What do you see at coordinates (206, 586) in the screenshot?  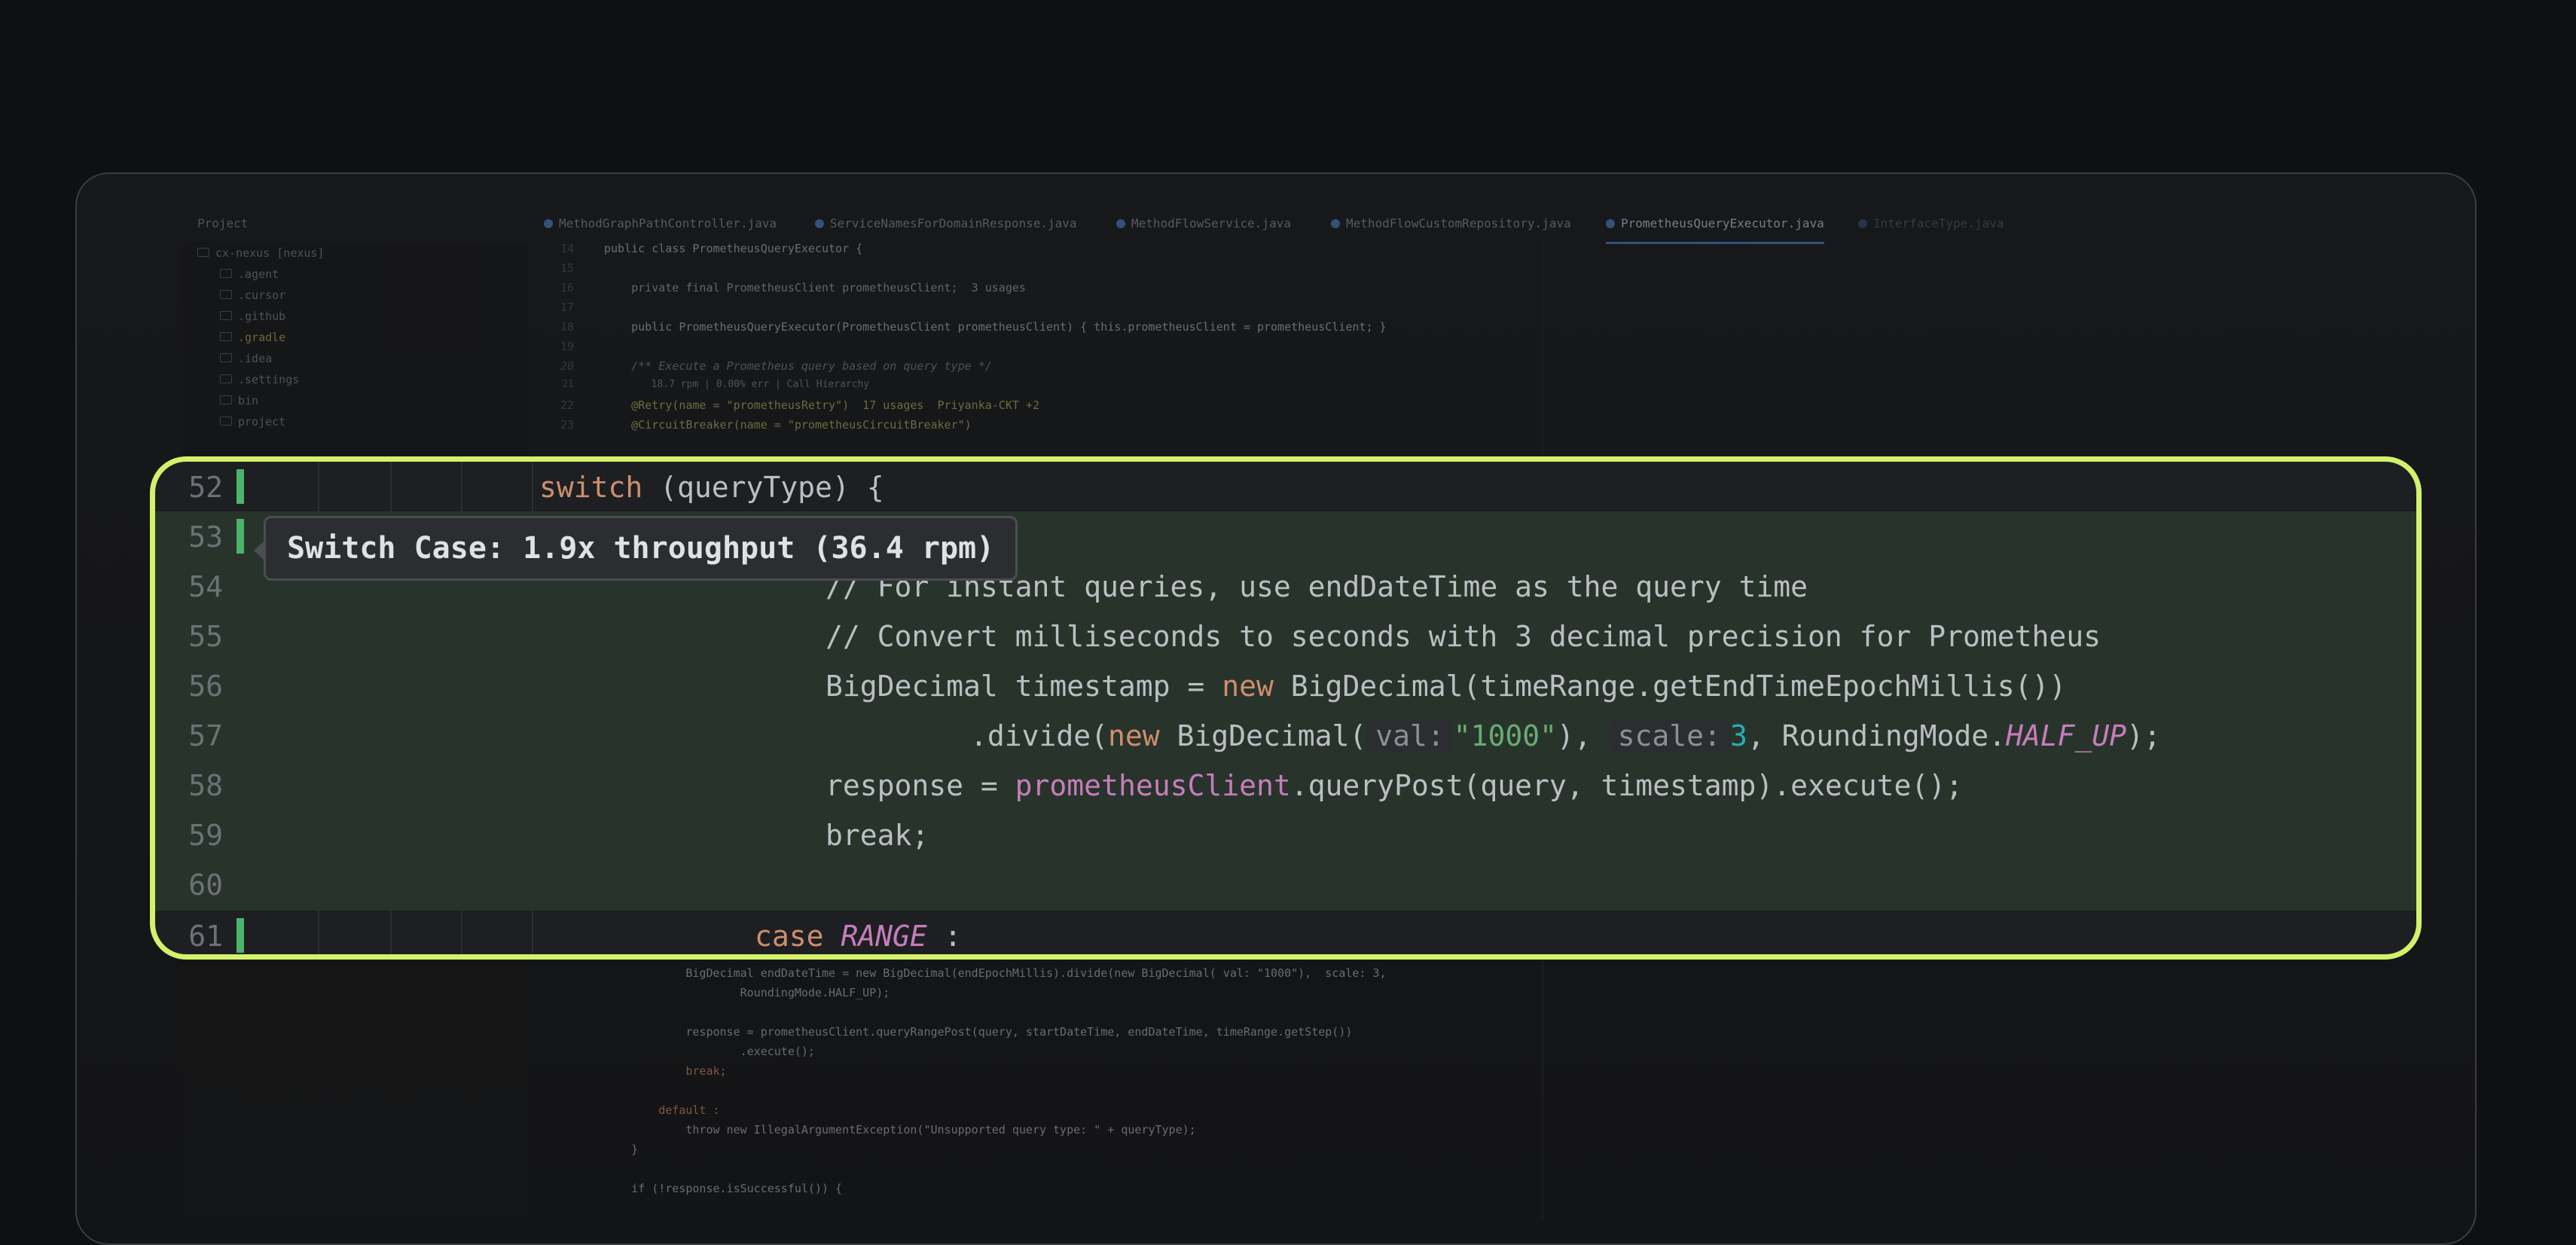 I see `line-number: 54` at bounding box center [206, 586].